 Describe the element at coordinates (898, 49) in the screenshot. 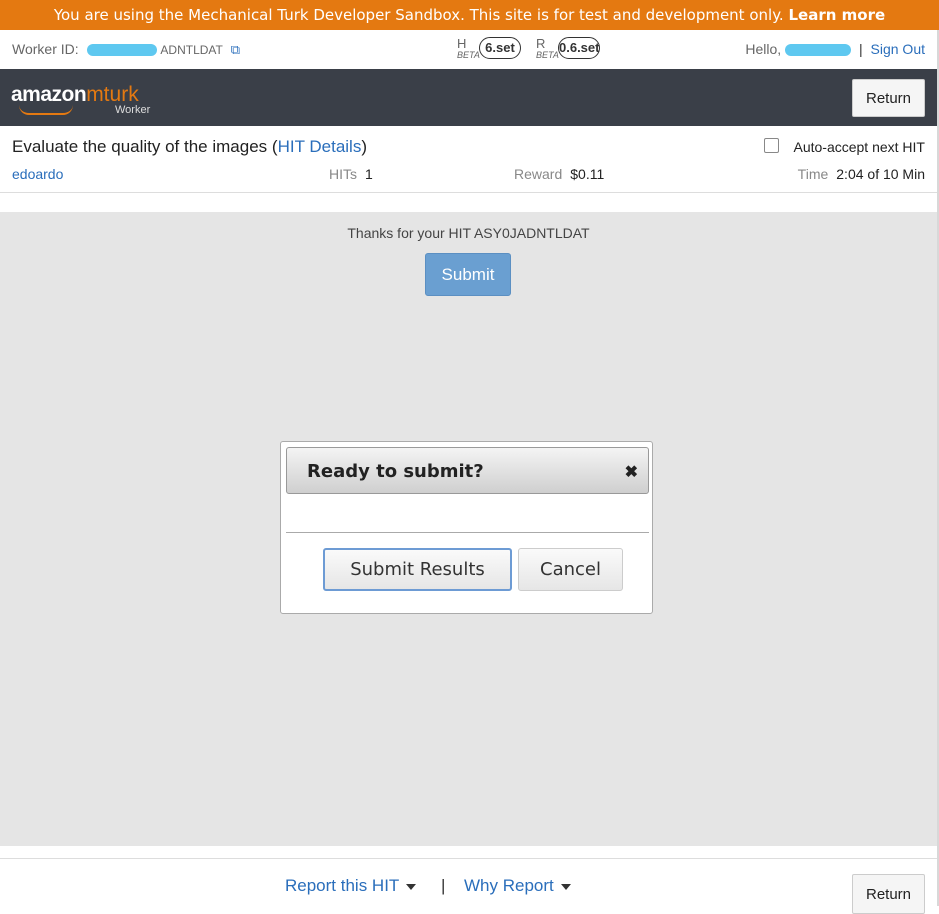

I see `sign-out-link: Sign Out` at that location.